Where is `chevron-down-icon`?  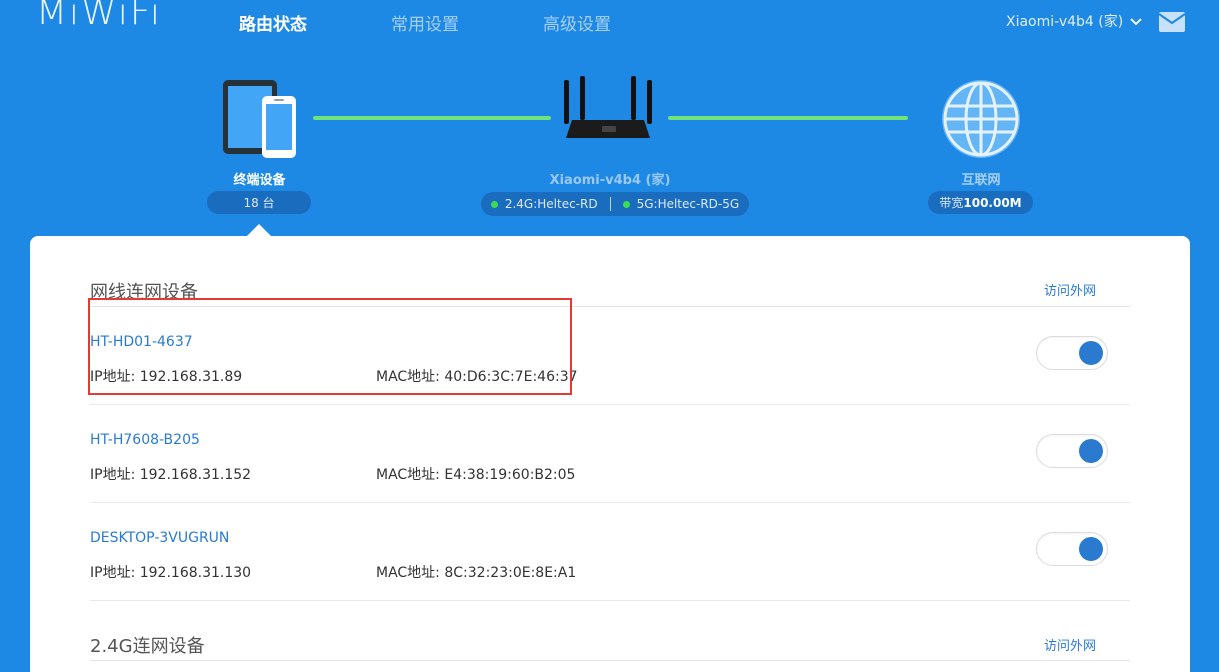
chevron-down-icon is located at coordinates (1136, 22).